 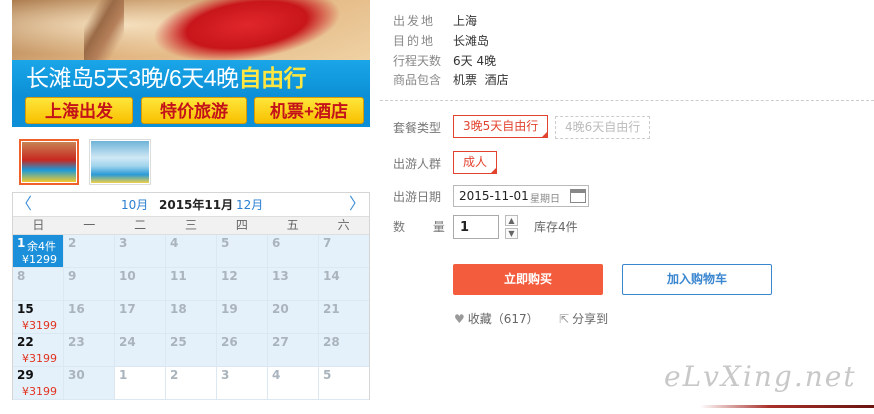 What do you see at coordinates (280, 276) in the screenshot?
I see `calendar-day-number: 13` at bounding box center [280, 276].